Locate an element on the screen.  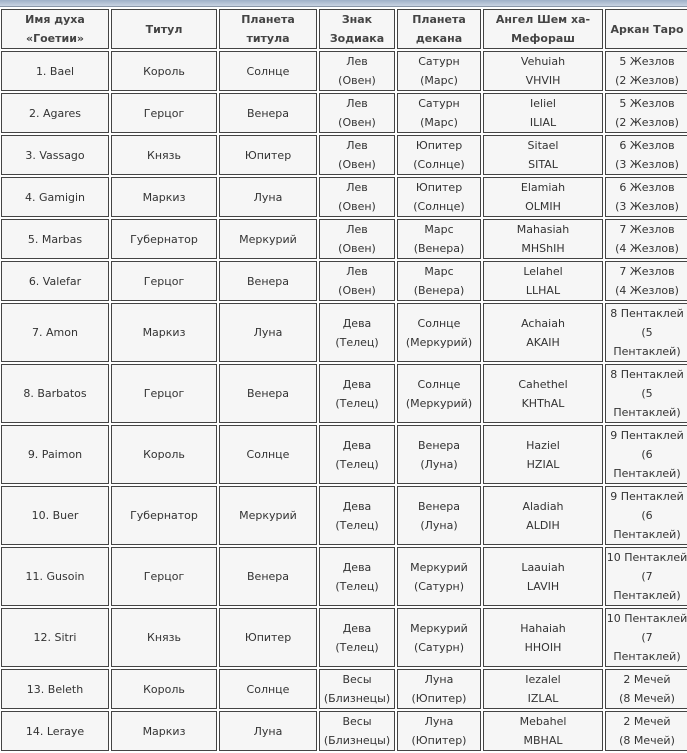
angel-secondary: VHVIH is located at coordinates (543, 80).